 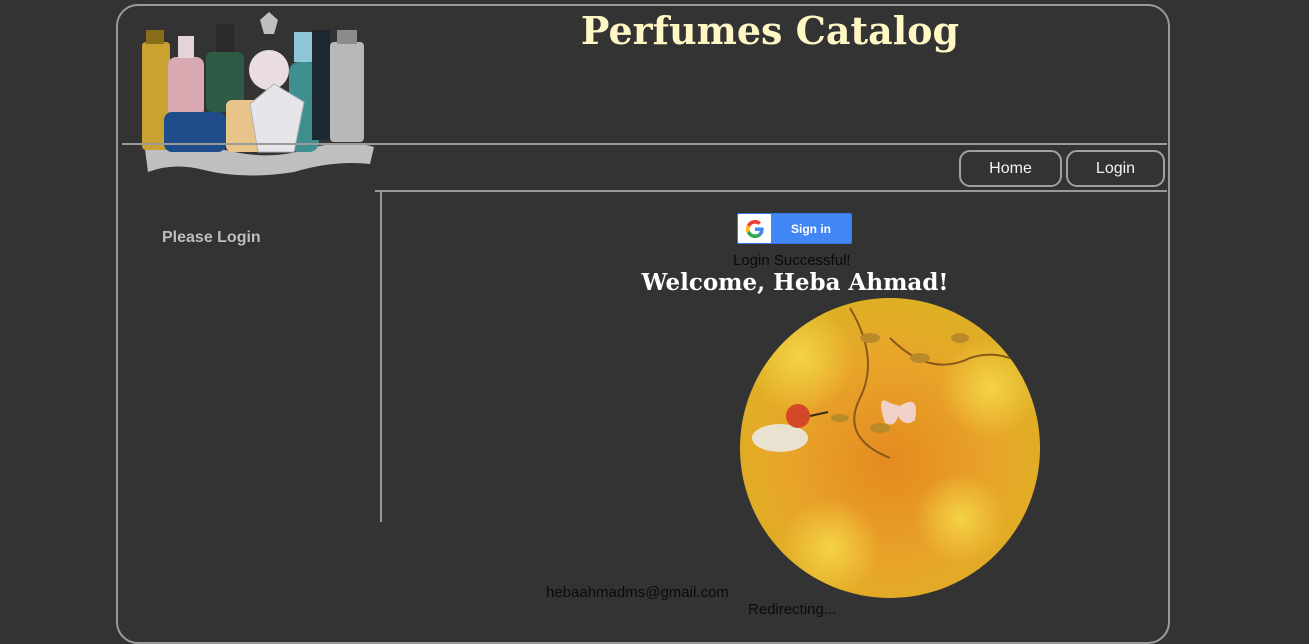 What do you see at coordinates (754, 228) in the screenshot?
I see `google-g-icon` at bounding box center [754, 228].